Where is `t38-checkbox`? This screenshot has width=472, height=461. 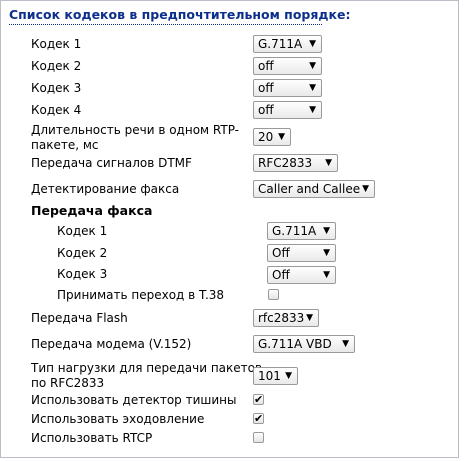 t38-checkbox is located at coordinates (273, 294).